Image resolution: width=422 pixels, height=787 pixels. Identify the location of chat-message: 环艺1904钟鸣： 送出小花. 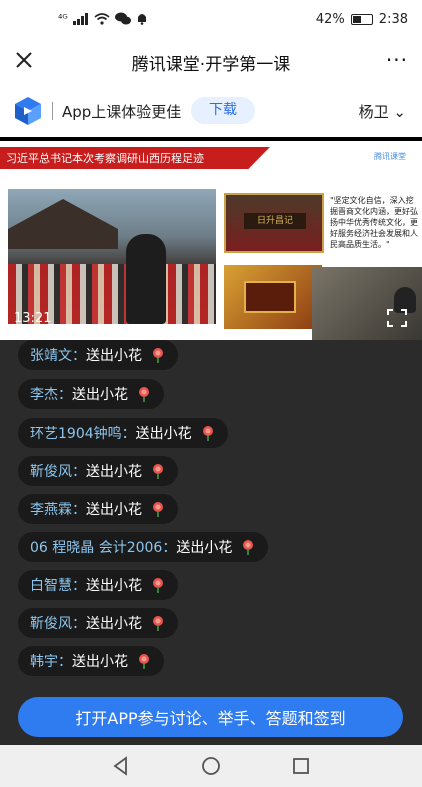
(123, 433).